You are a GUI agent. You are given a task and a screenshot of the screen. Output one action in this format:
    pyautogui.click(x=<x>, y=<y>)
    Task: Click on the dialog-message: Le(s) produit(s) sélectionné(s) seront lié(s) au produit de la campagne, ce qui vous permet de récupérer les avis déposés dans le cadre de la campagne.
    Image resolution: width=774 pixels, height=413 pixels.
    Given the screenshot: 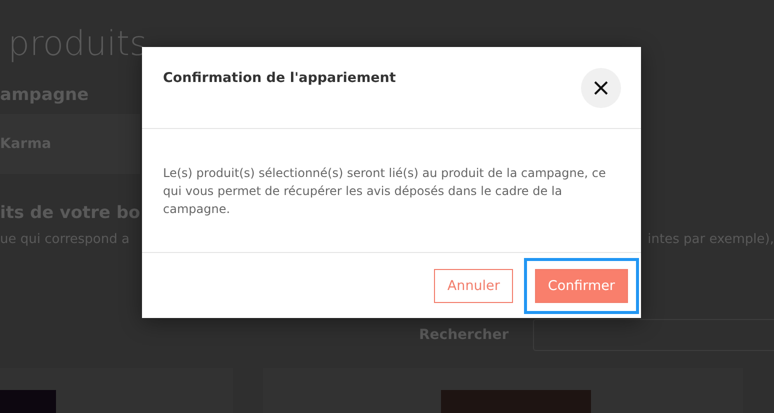 What is the action you would take?
    pyautogui.click(x=385, y=191)
    